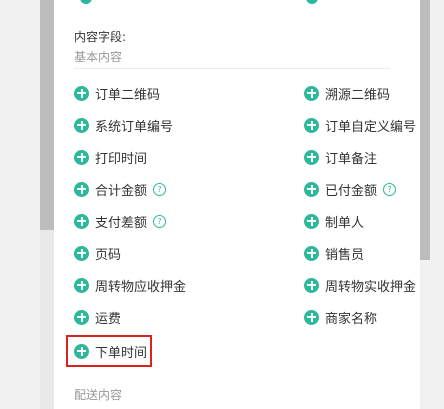  I want to click on field-deposit-receivable: 周转物应收押金, so click(130, 285).